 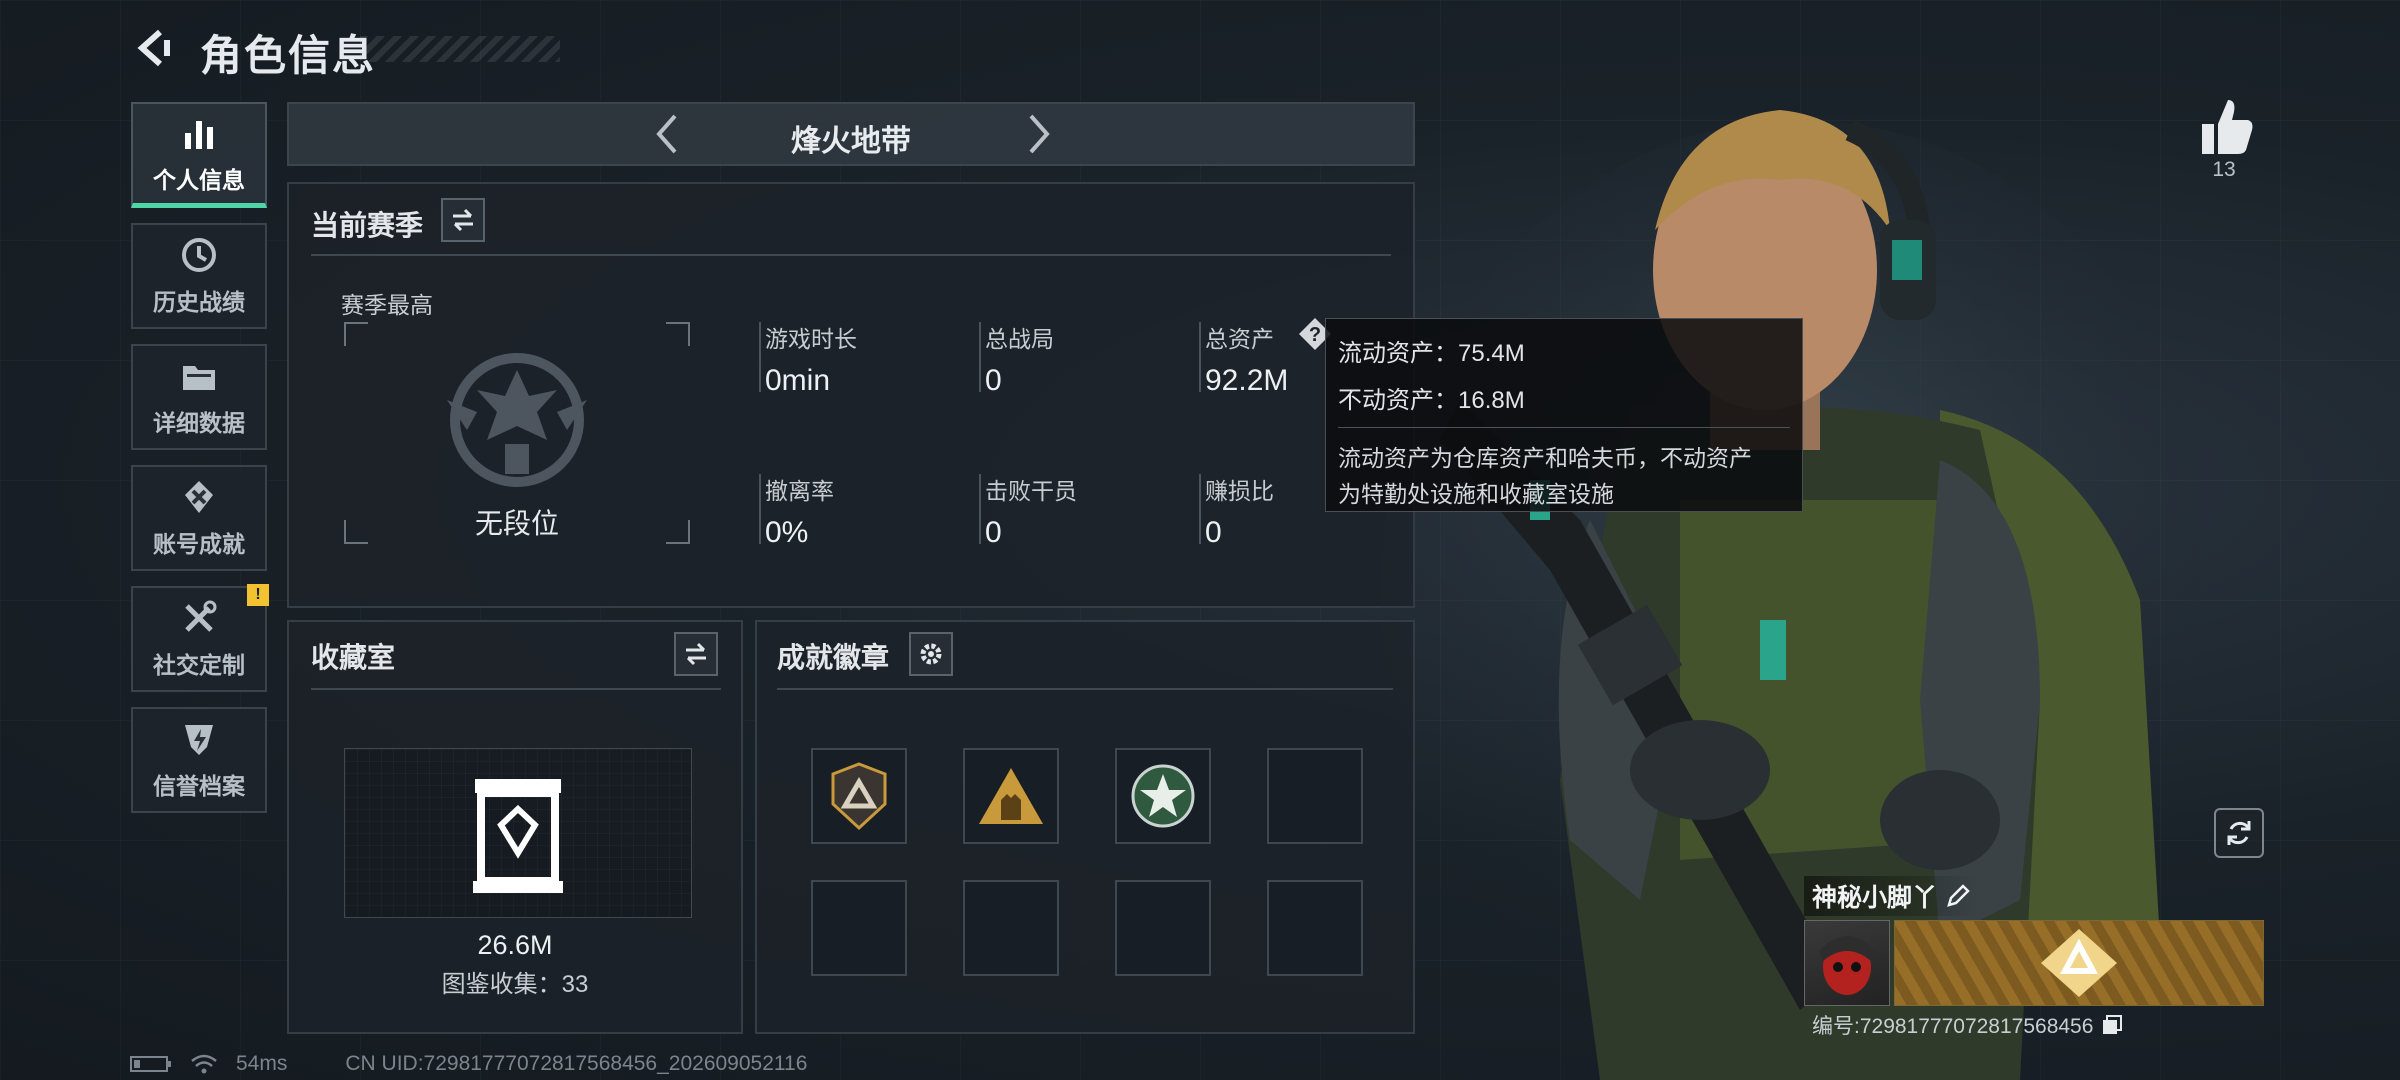 What do you see at coordinates (204, 1064) in the screenshot?
I see `wifi-icon` at bounding box center [204, 1064].